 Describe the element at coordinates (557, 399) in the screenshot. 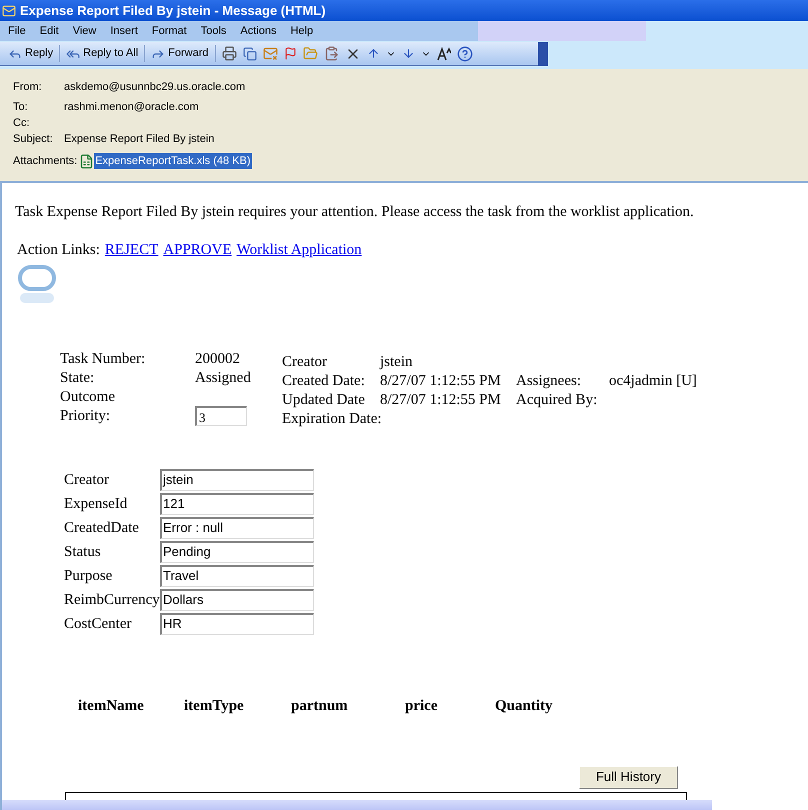

I see `task-label: Acquired By:` at that location.